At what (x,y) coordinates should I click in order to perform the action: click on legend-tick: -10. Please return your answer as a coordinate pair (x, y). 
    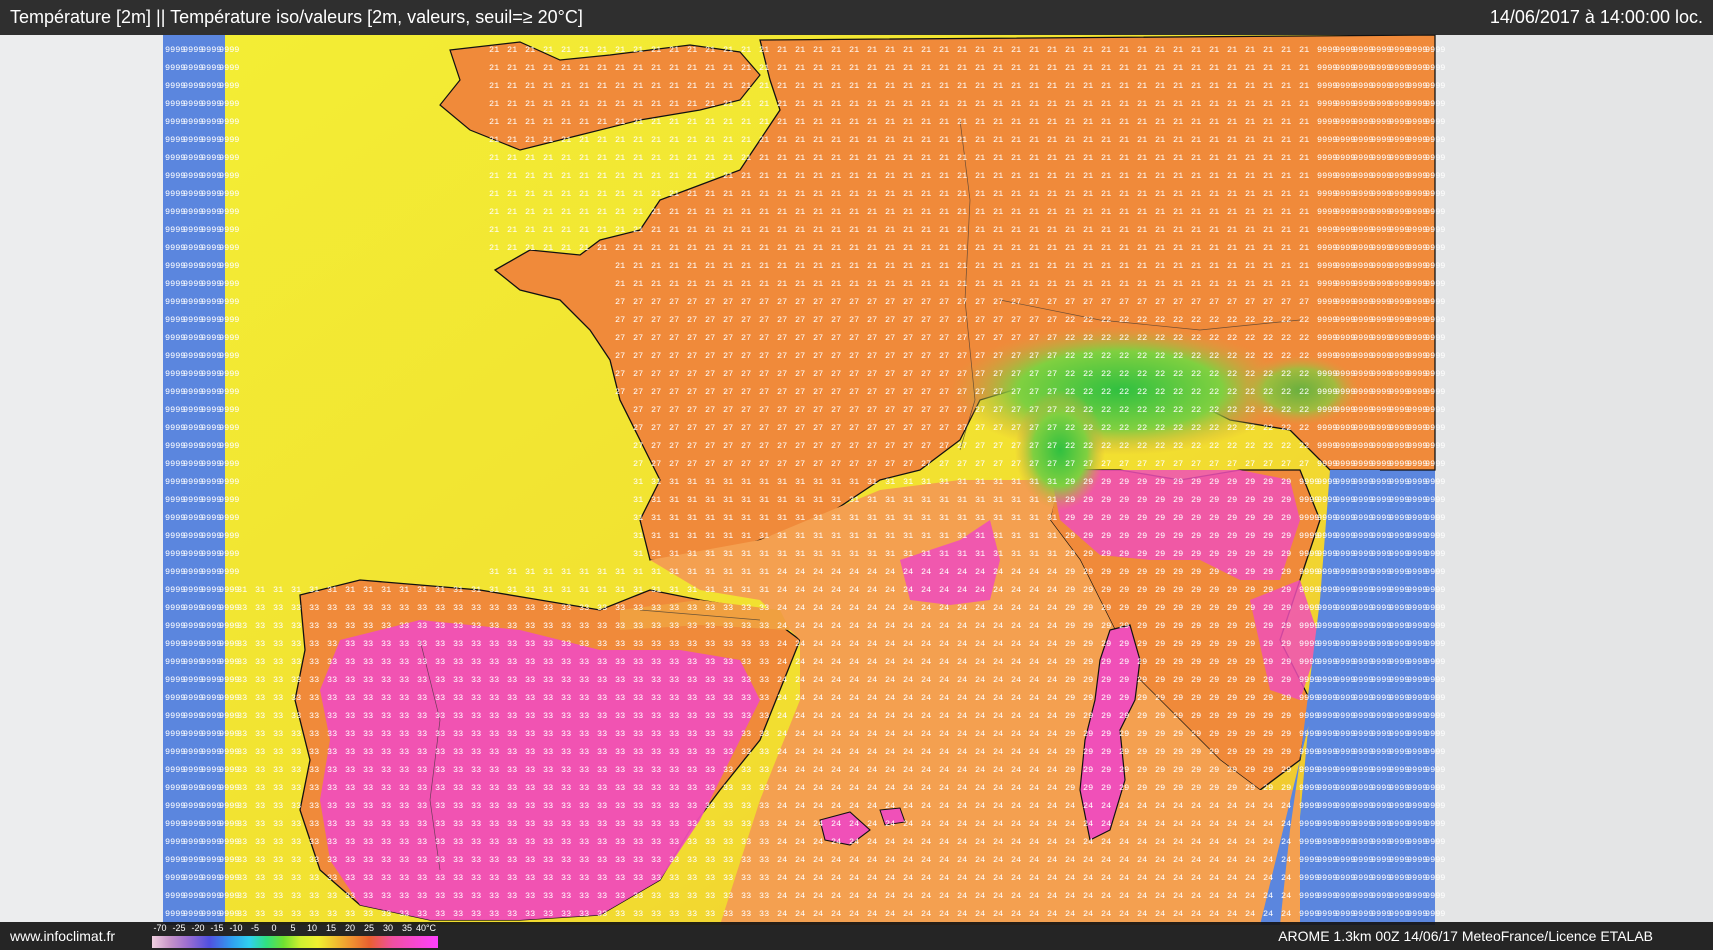
    Looking at the image, I should click on (235, 928).